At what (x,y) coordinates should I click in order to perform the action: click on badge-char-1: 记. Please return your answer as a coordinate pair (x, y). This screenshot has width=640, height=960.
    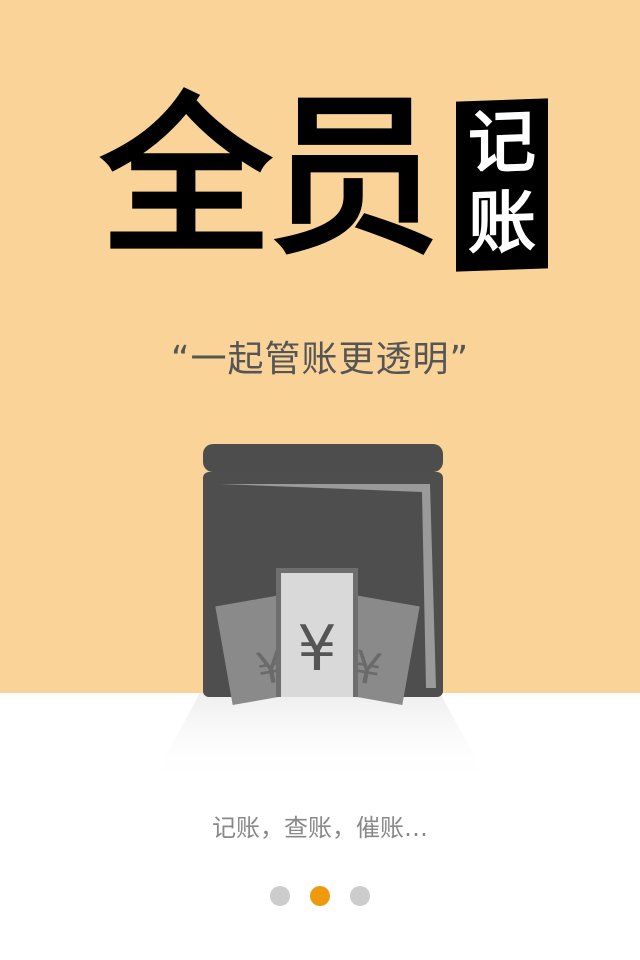
    Looking at the image, I should click on (501, 143).